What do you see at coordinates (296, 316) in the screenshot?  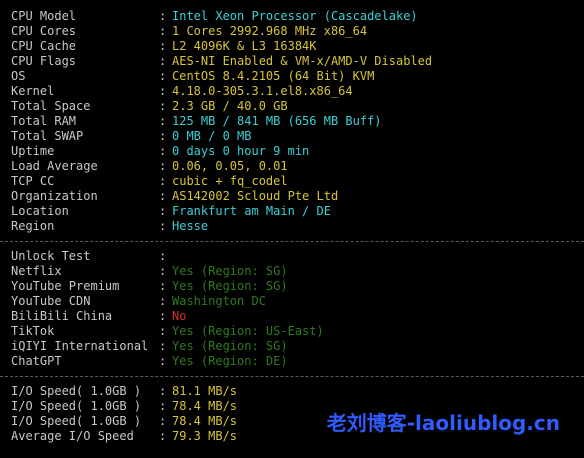 I see `info-row: BiliBili China: No` at bounding box center [296, 316].